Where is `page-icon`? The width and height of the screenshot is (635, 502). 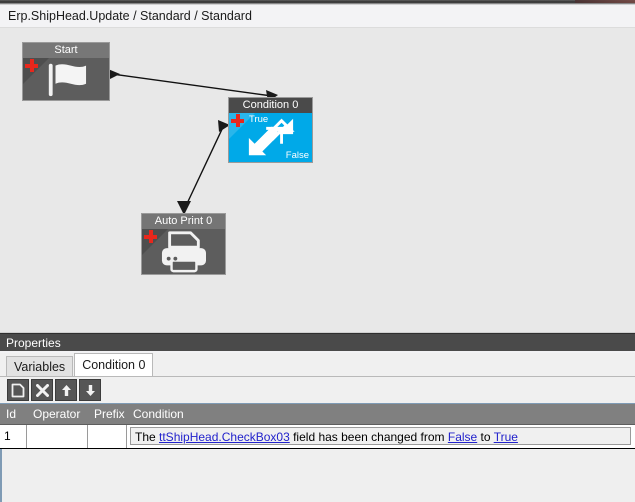 page-icon is located at coordinates (18, 390).